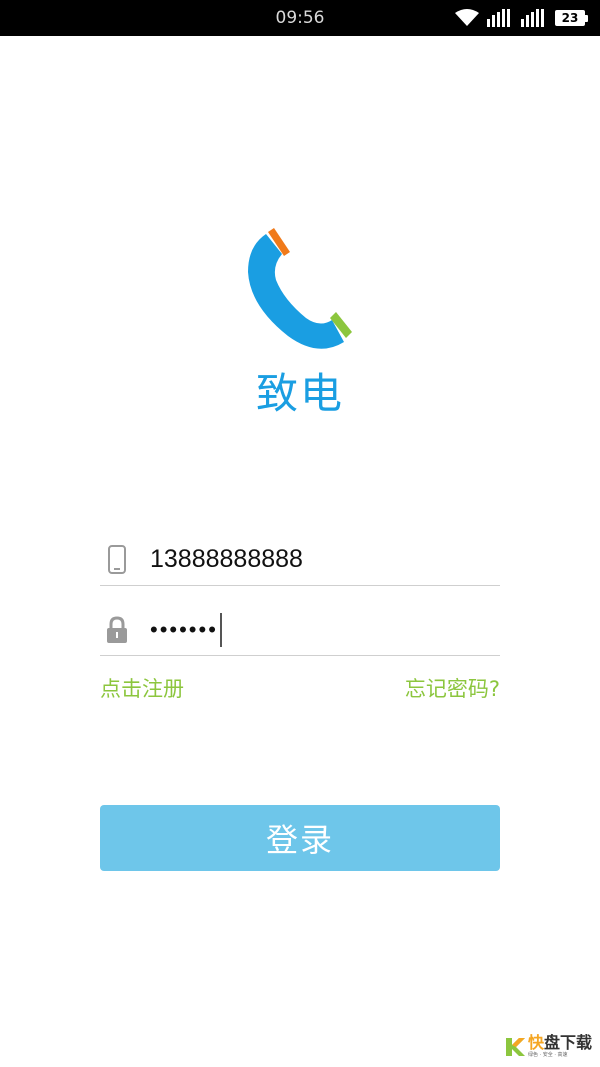 The width and height of the screenshot is (600, 1067). Describe the element at coordinates (535, 1042) in the screenshot. I see `watermark-brand-highlight: 快` at that location.